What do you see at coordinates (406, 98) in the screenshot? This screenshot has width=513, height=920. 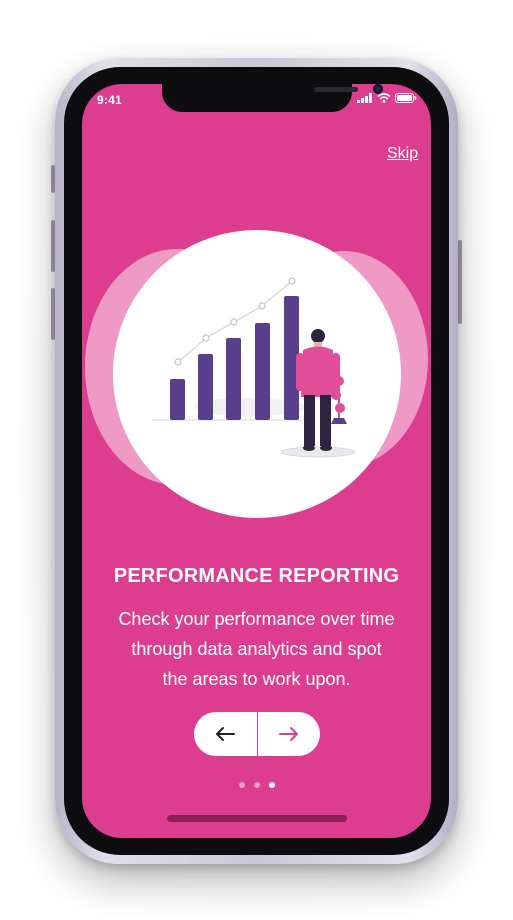 I see `battery-icon` at bounding box center [406, 98].